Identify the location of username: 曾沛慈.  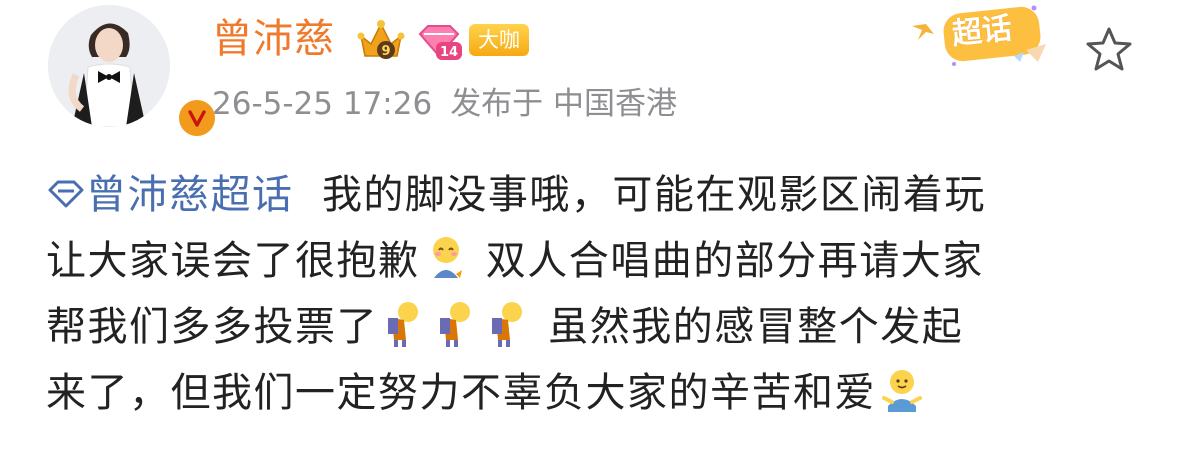
(273, 39).